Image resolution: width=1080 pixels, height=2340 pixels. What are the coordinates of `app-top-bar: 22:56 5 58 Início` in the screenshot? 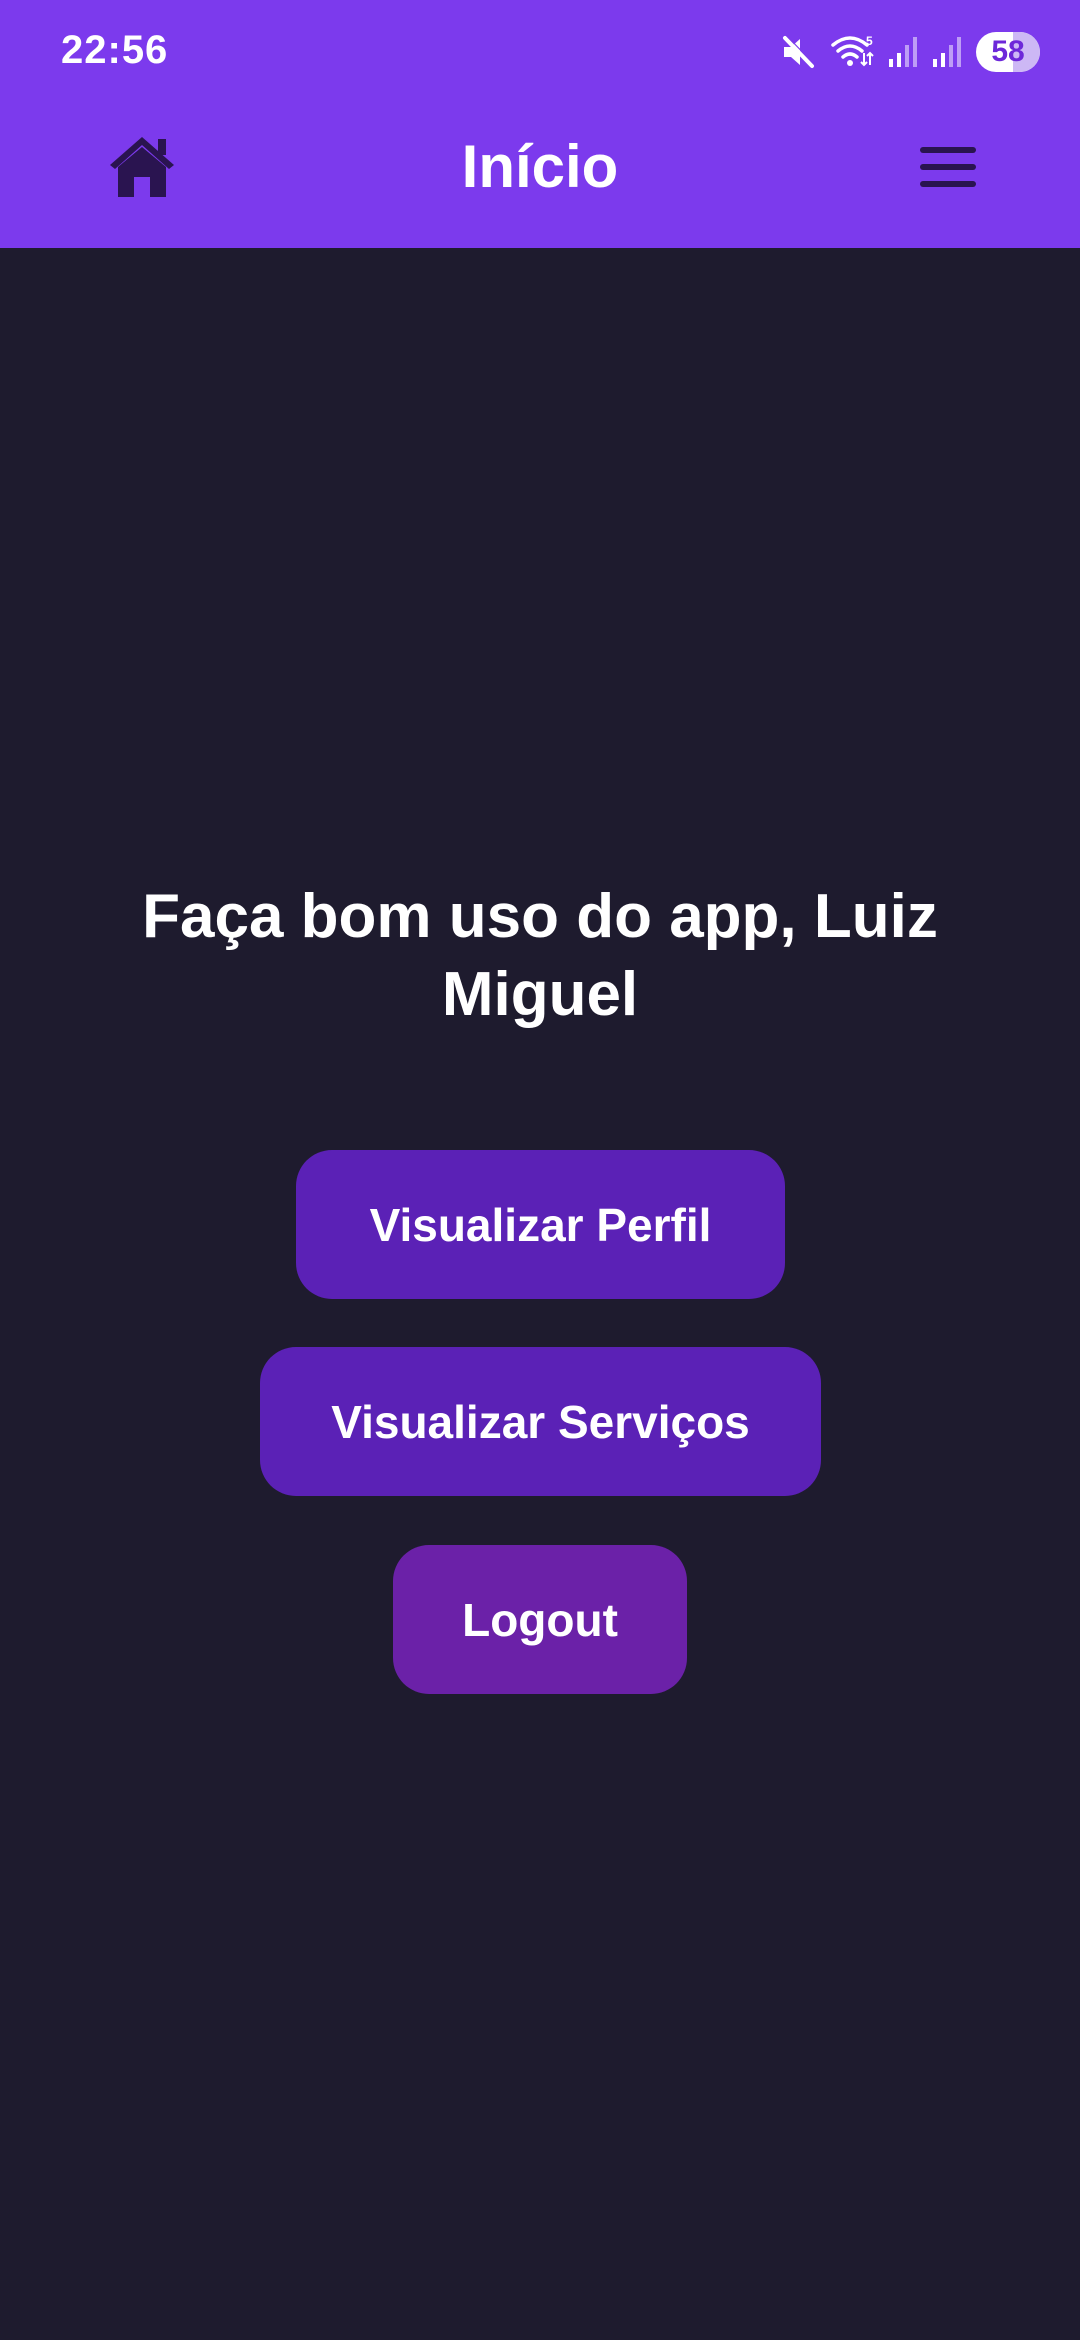 It's located at (540, 124).